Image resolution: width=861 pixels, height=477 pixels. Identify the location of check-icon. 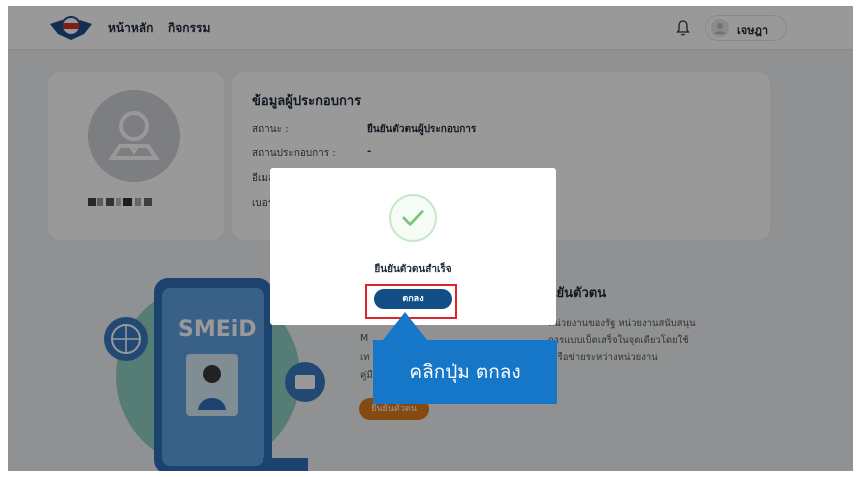
(413, 218).